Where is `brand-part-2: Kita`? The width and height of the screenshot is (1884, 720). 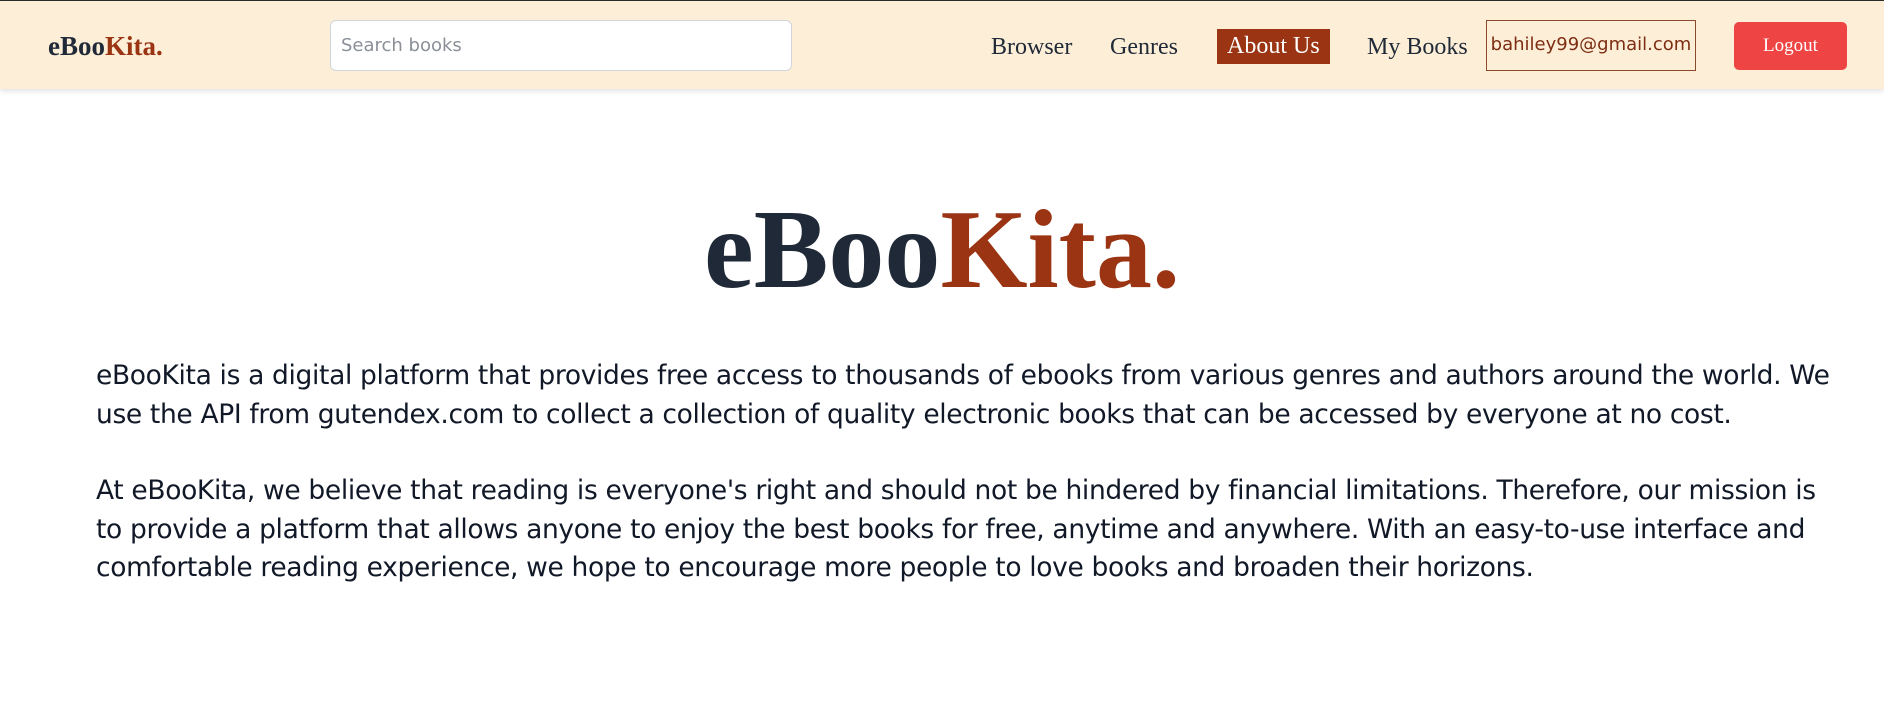
brand-part-2: Kita is located at coordinates (130, 46).